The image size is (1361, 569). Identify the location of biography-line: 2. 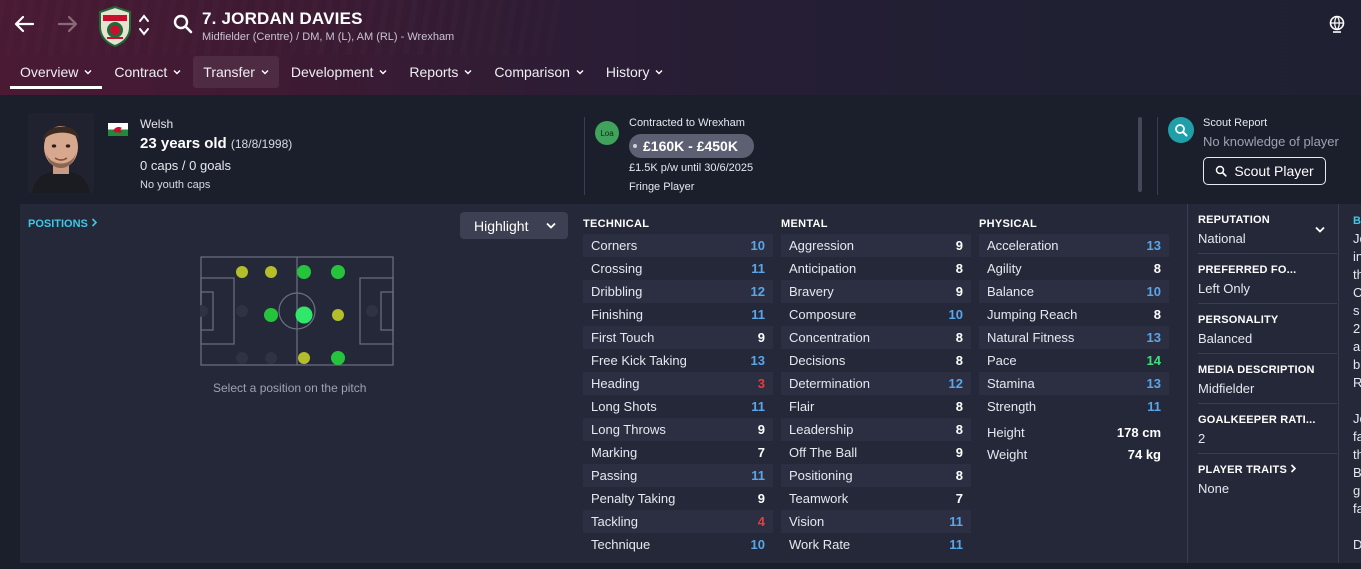
(1357, 328).